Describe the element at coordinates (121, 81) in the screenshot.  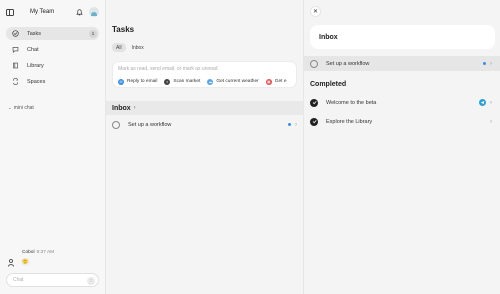
I see `mail-icon: ✉` at that location.